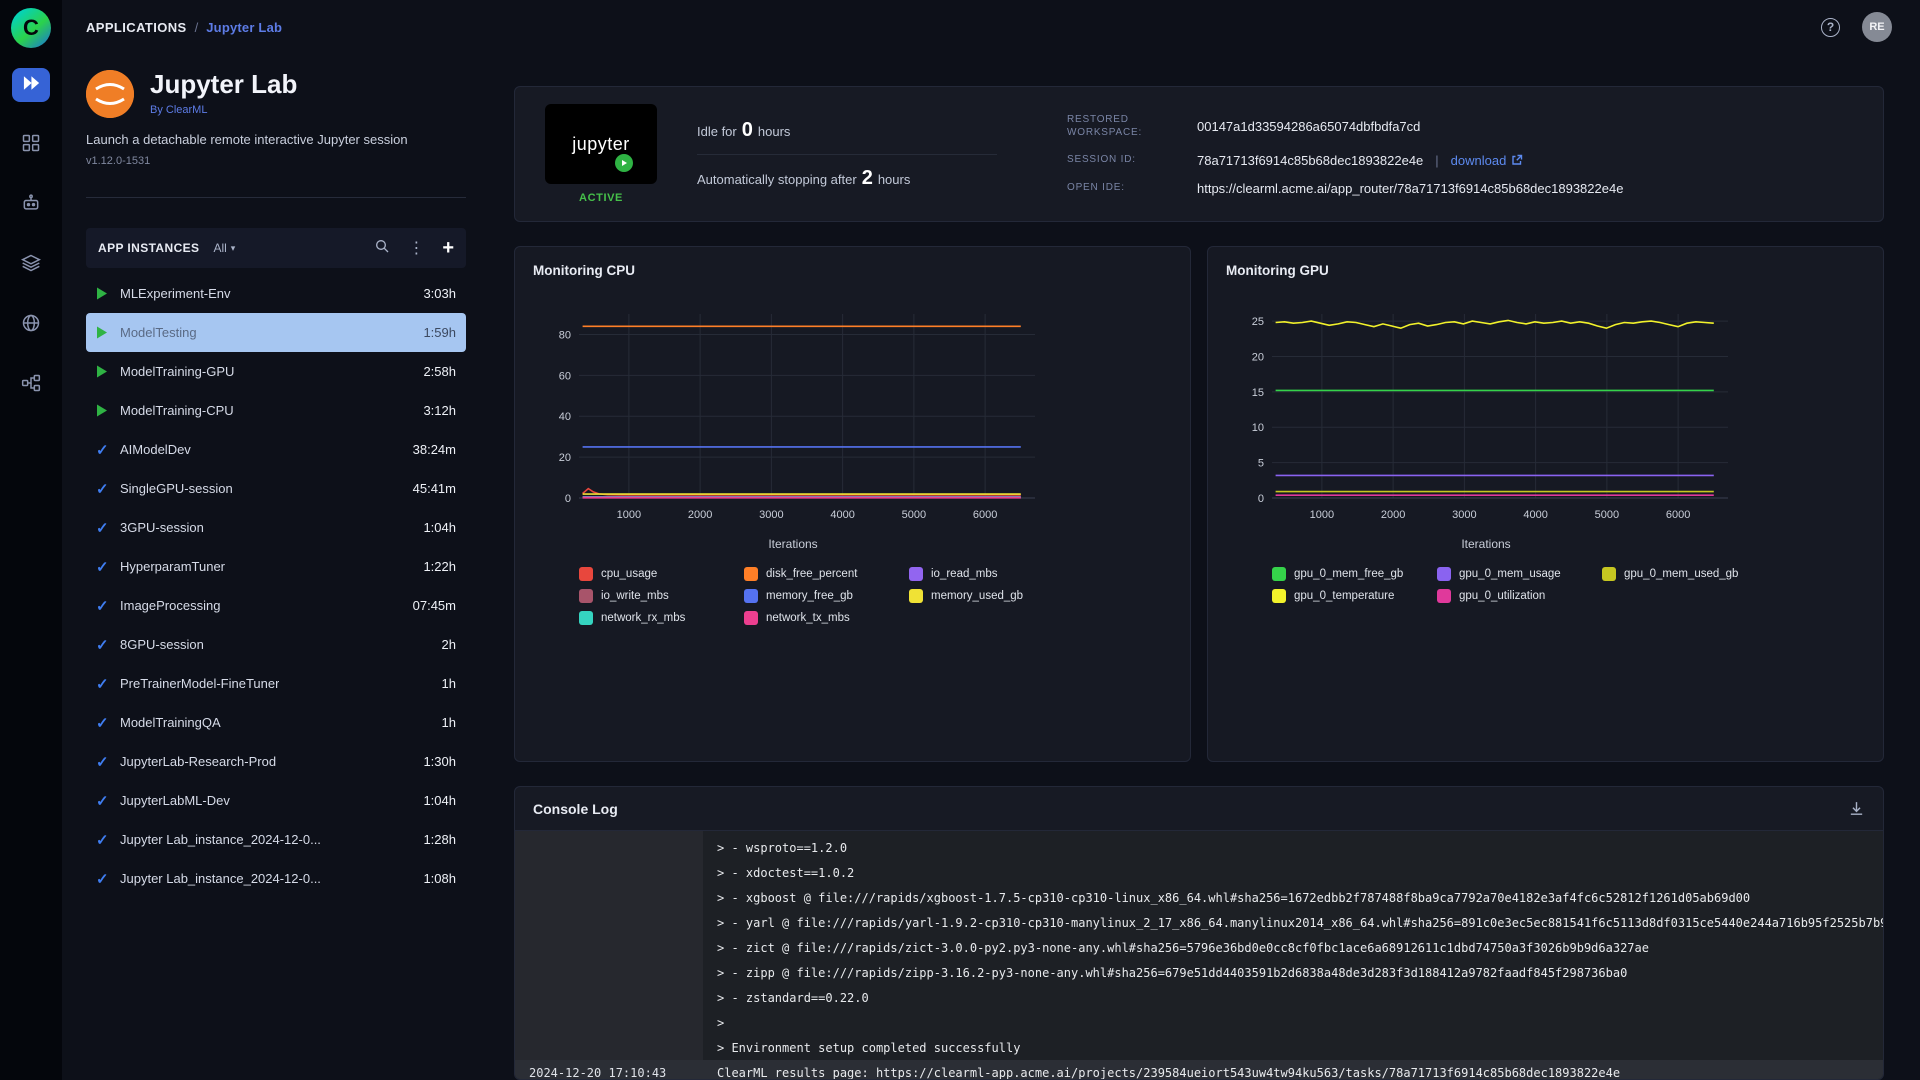 This screenshot has width=1920, height=1080. Describe the element at coordinates (1486, 416) in the screenshot. I see `chart-canvas: 1000 2000 3000 4000 5000 6000 0 5 10 15 20 25` at that location.